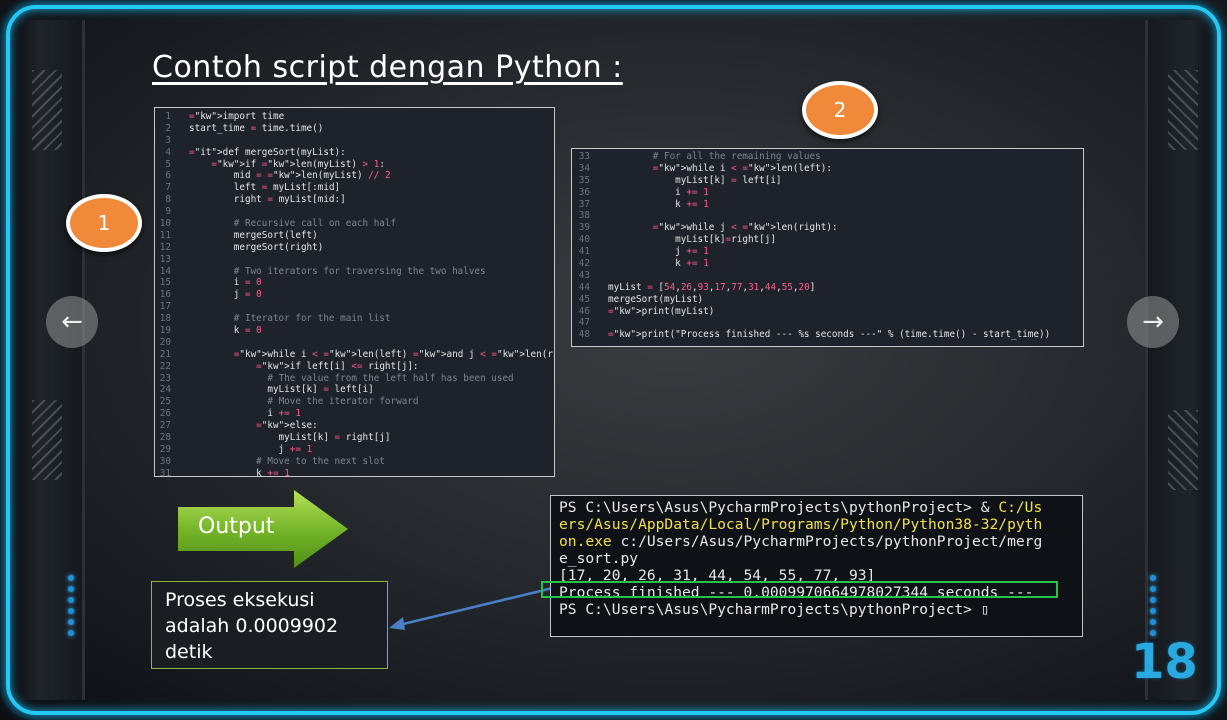  Describe the element at coordinates (168, 152) in the screenshot. I see `line-number: 4` at that location.